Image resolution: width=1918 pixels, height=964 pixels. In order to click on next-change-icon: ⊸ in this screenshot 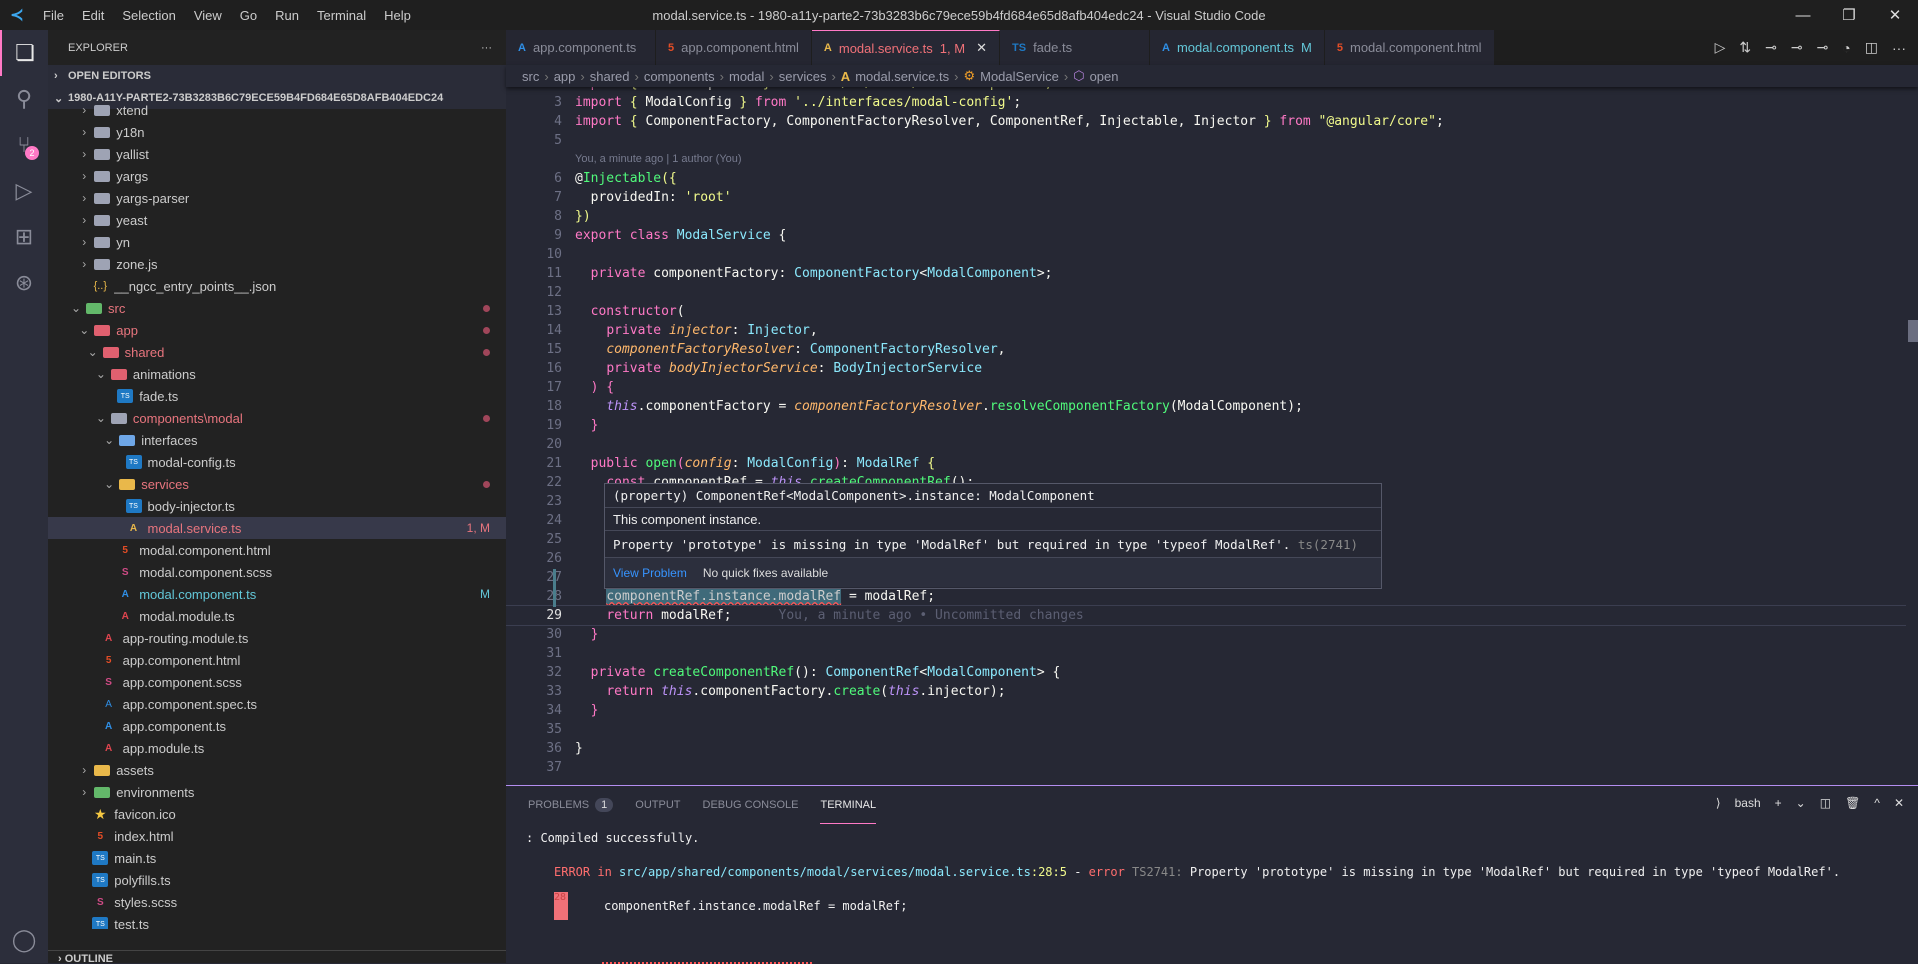, I will do `click(1823, 47)`.